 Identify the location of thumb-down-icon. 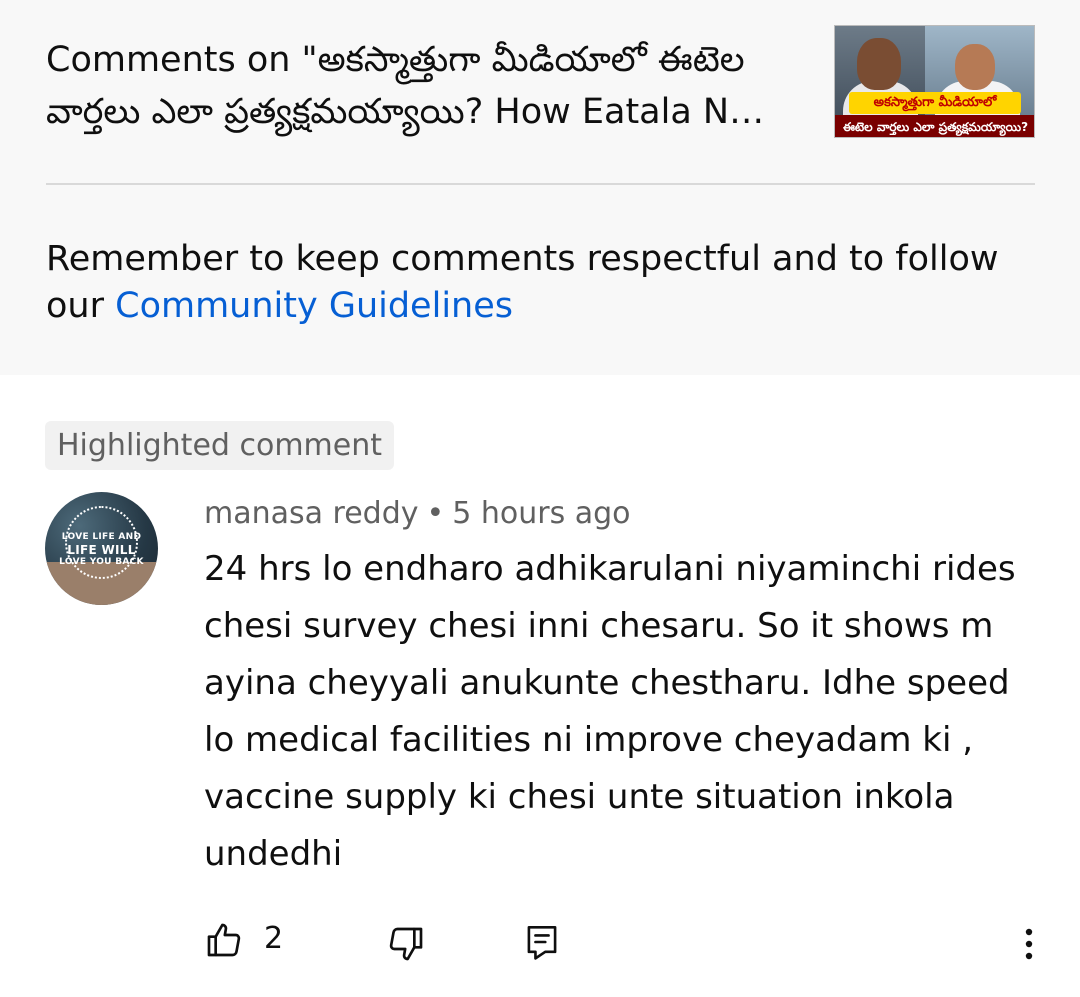
(406, 944).